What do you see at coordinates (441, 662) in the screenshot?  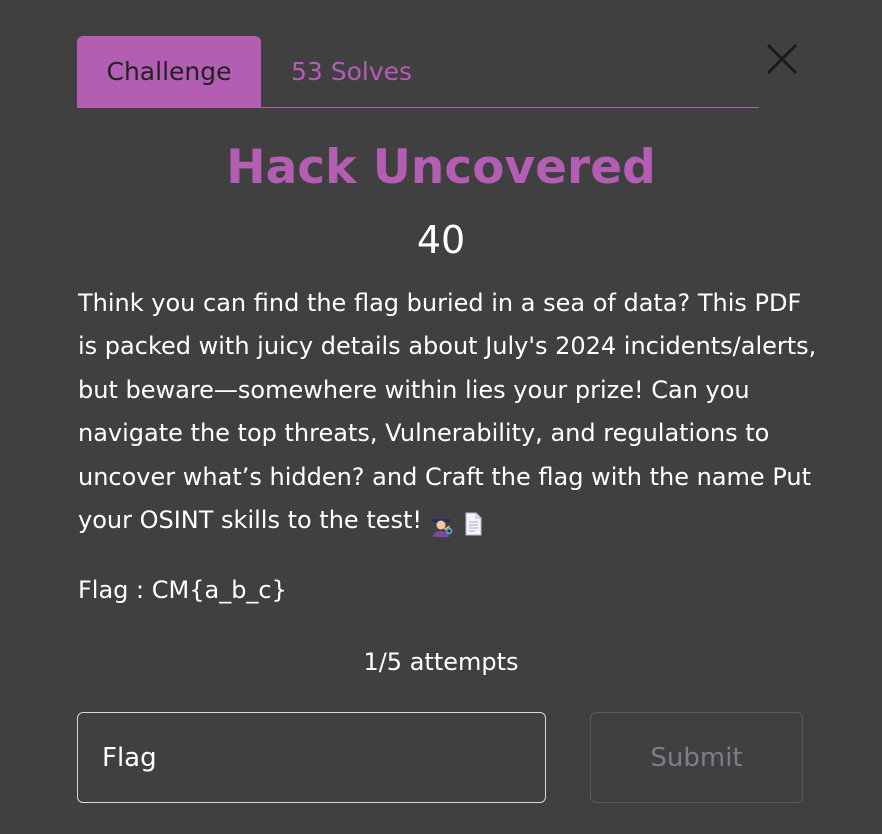 I see `attempts-counter: 1/5 attempts` at bounding box center [441, 662].